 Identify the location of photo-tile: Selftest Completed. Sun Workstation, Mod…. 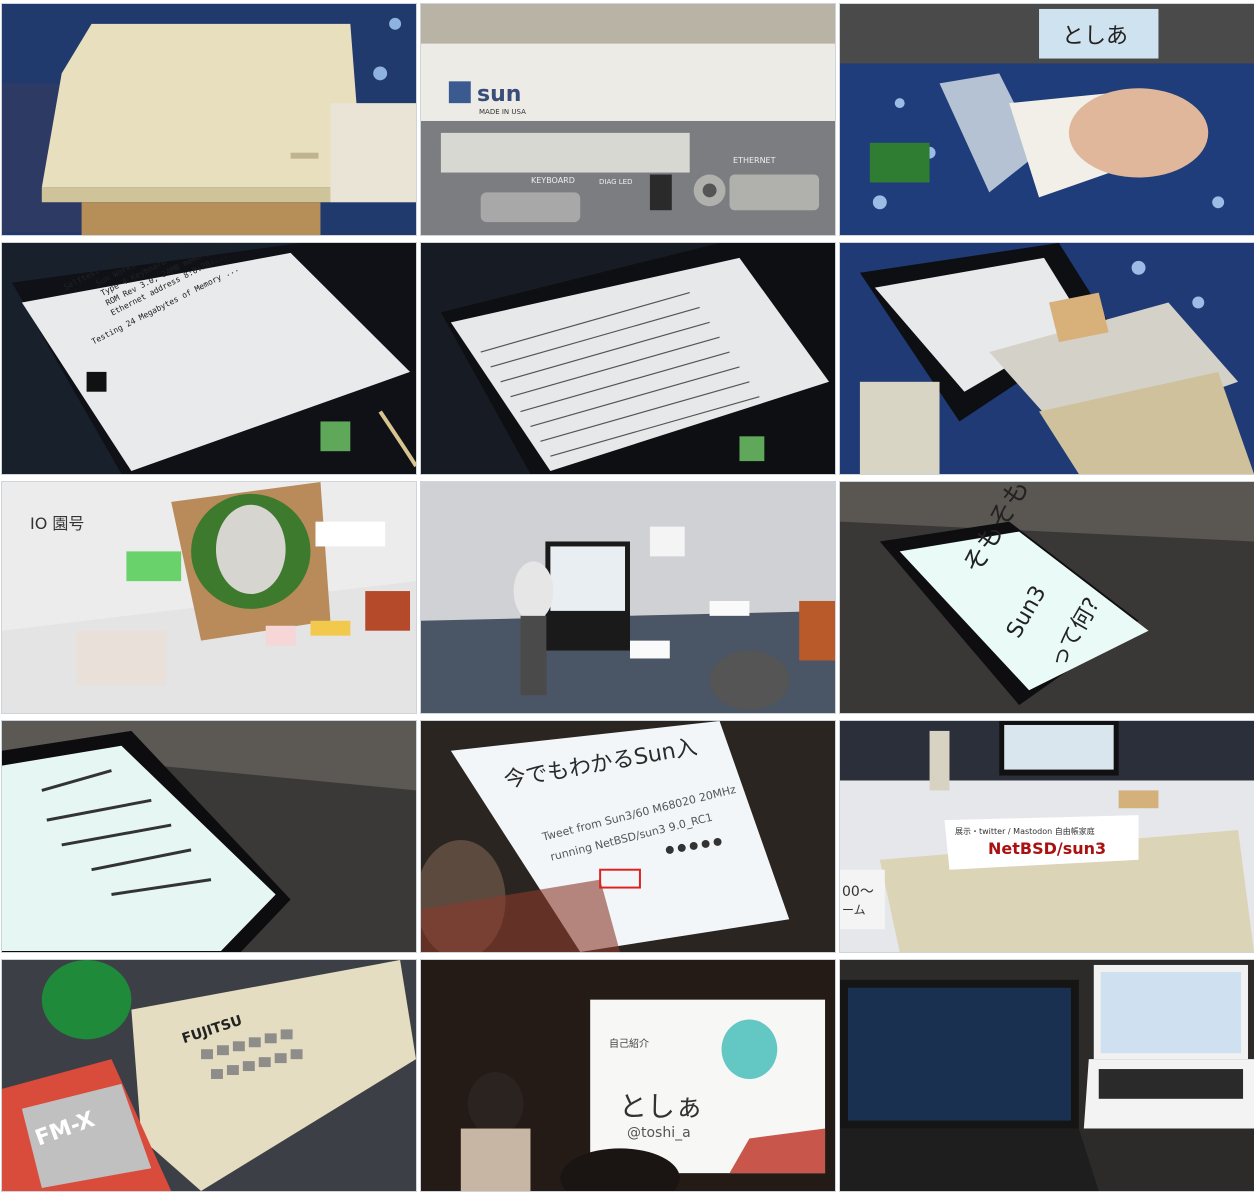
(209, 358).